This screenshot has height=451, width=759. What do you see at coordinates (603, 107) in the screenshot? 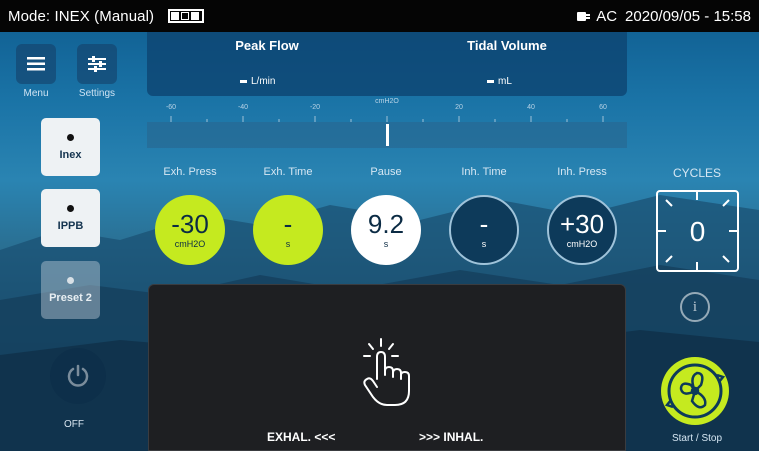
I see `scale-tick-label: 60` at bounding box center [603, 107].